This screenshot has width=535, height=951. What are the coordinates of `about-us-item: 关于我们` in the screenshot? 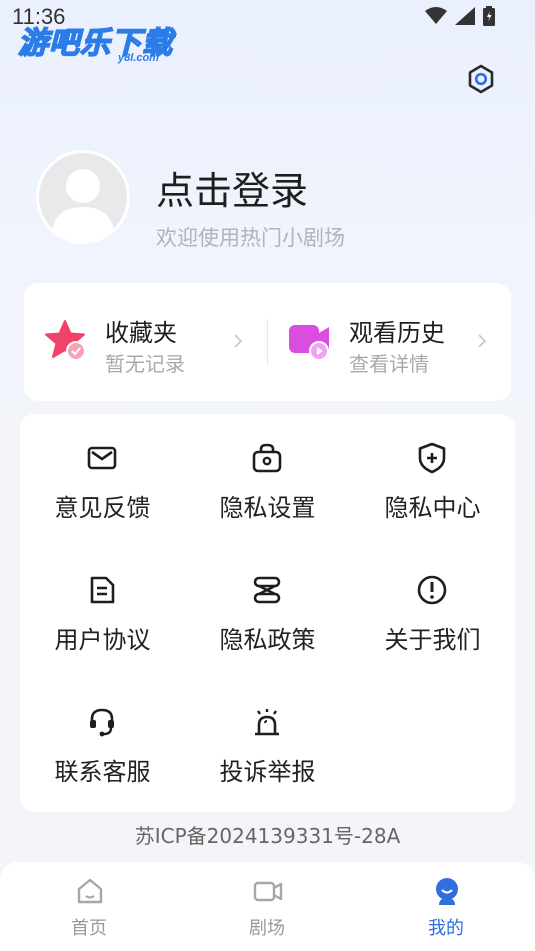 It's located at (432, 606).